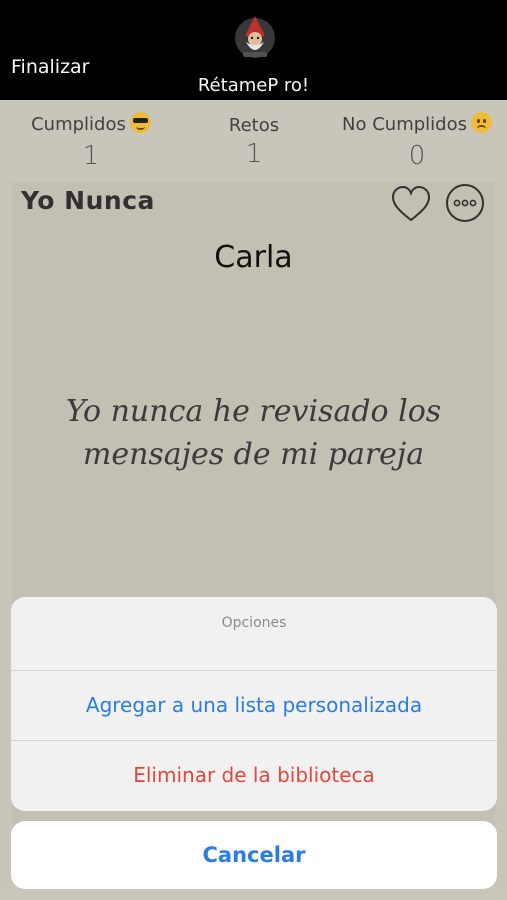 This screenshot has height=900, width=507. What do you see at coordinates (254, 775) in the screenshot?
I see `remove-from-library-button: Eliminar de la biblioteca` at bounding box center [254, 775].